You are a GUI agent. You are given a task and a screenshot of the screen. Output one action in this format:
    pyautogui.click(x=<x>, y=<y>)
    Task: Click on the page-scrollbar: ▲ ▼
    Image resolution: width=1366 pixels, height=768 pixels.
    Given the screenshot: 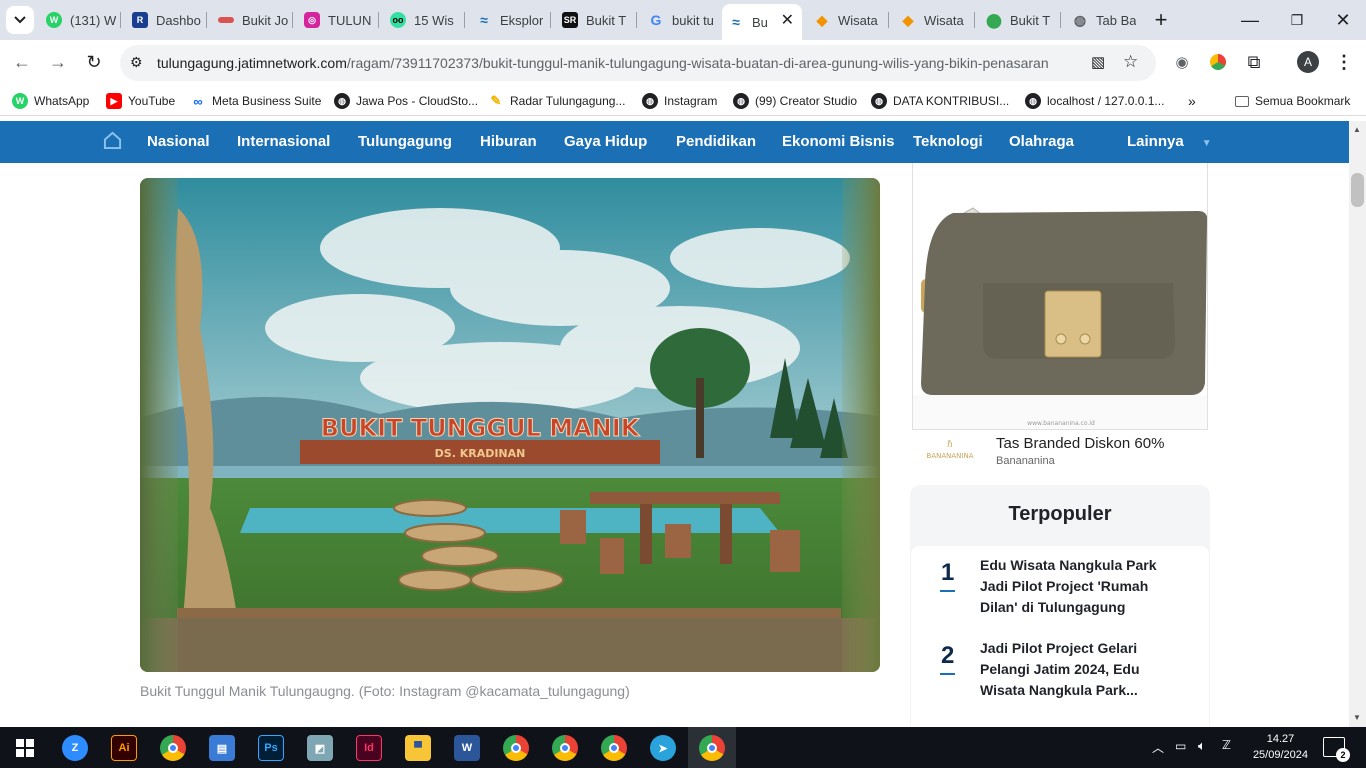 What is the action you would take?
    pyautogui.click(x=1357, y=424)
    